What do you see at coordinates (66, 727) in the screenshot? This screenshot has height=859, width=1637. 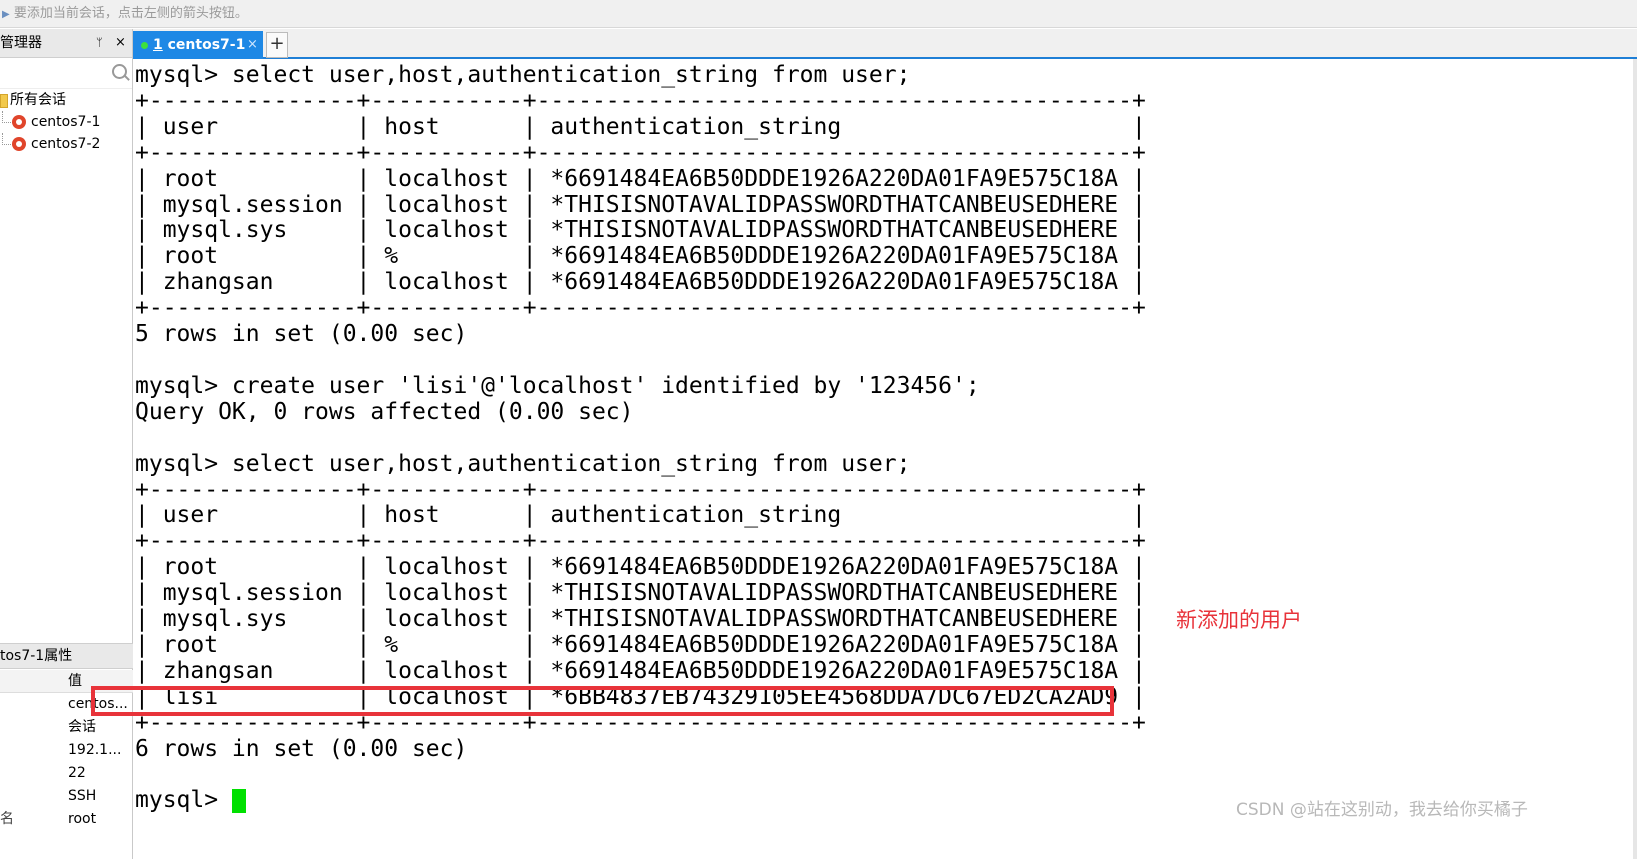 I see `property-row: 会话` at bounding box center [66, 727].